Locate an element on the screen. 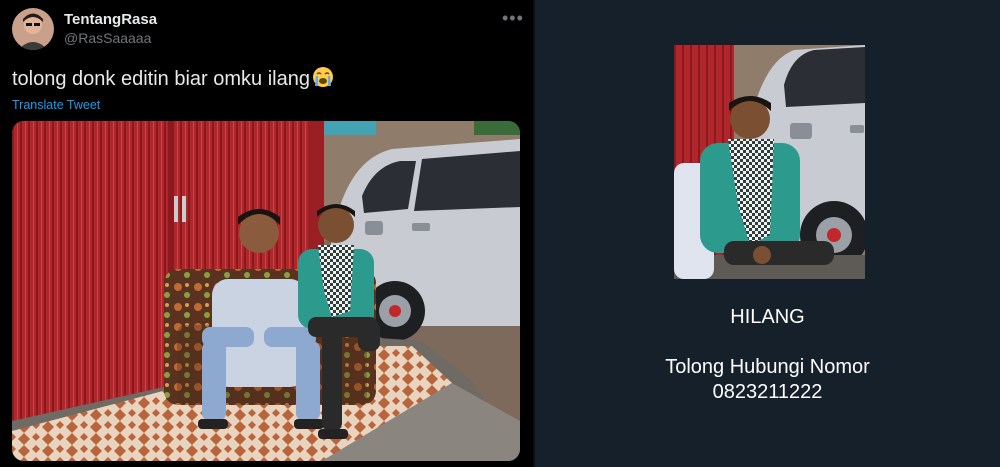 This screenshot has width=1000, height=467. poster-title: HILANG is located at coordinates (767, 317).